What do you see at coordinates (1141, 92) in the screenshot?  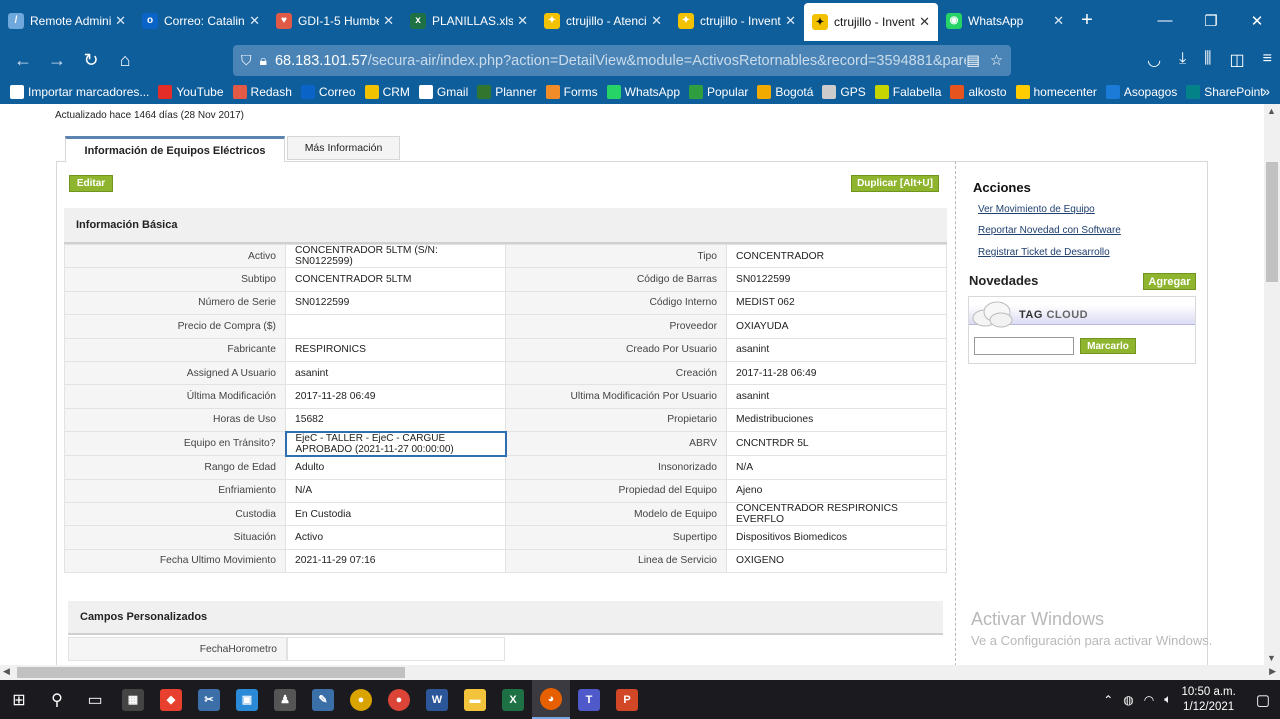 I see `bookmark-item: Asopagos` at bounding box center [1141, 92].